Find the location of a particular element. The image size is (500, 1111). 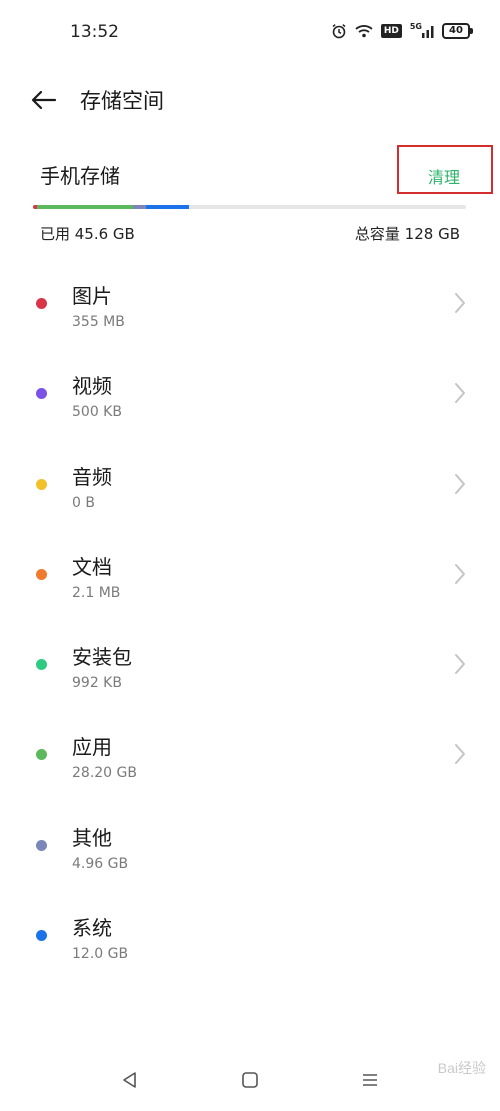

nav-menu-button is located at coordinates (370, 1080).